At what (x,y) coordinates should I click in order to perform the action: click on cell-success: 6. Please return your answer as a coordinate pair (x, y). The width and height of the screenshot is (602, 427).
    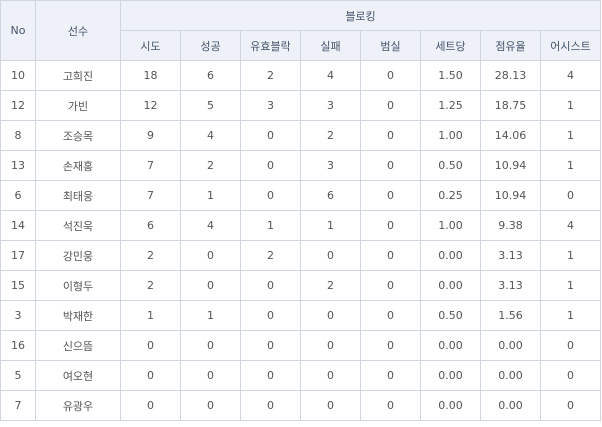
    Looking at the image, I should click on (210, 75).